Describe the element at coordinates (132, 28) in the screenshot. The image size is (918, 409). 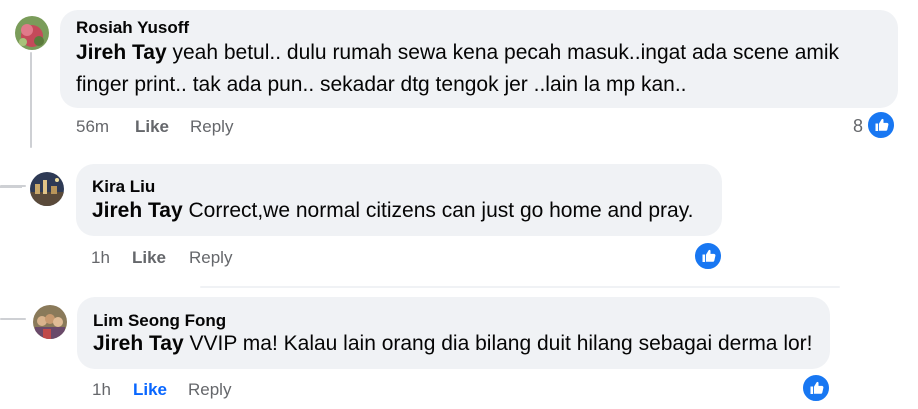
I see `comment-author: Rosiah Yusoff` at that location.